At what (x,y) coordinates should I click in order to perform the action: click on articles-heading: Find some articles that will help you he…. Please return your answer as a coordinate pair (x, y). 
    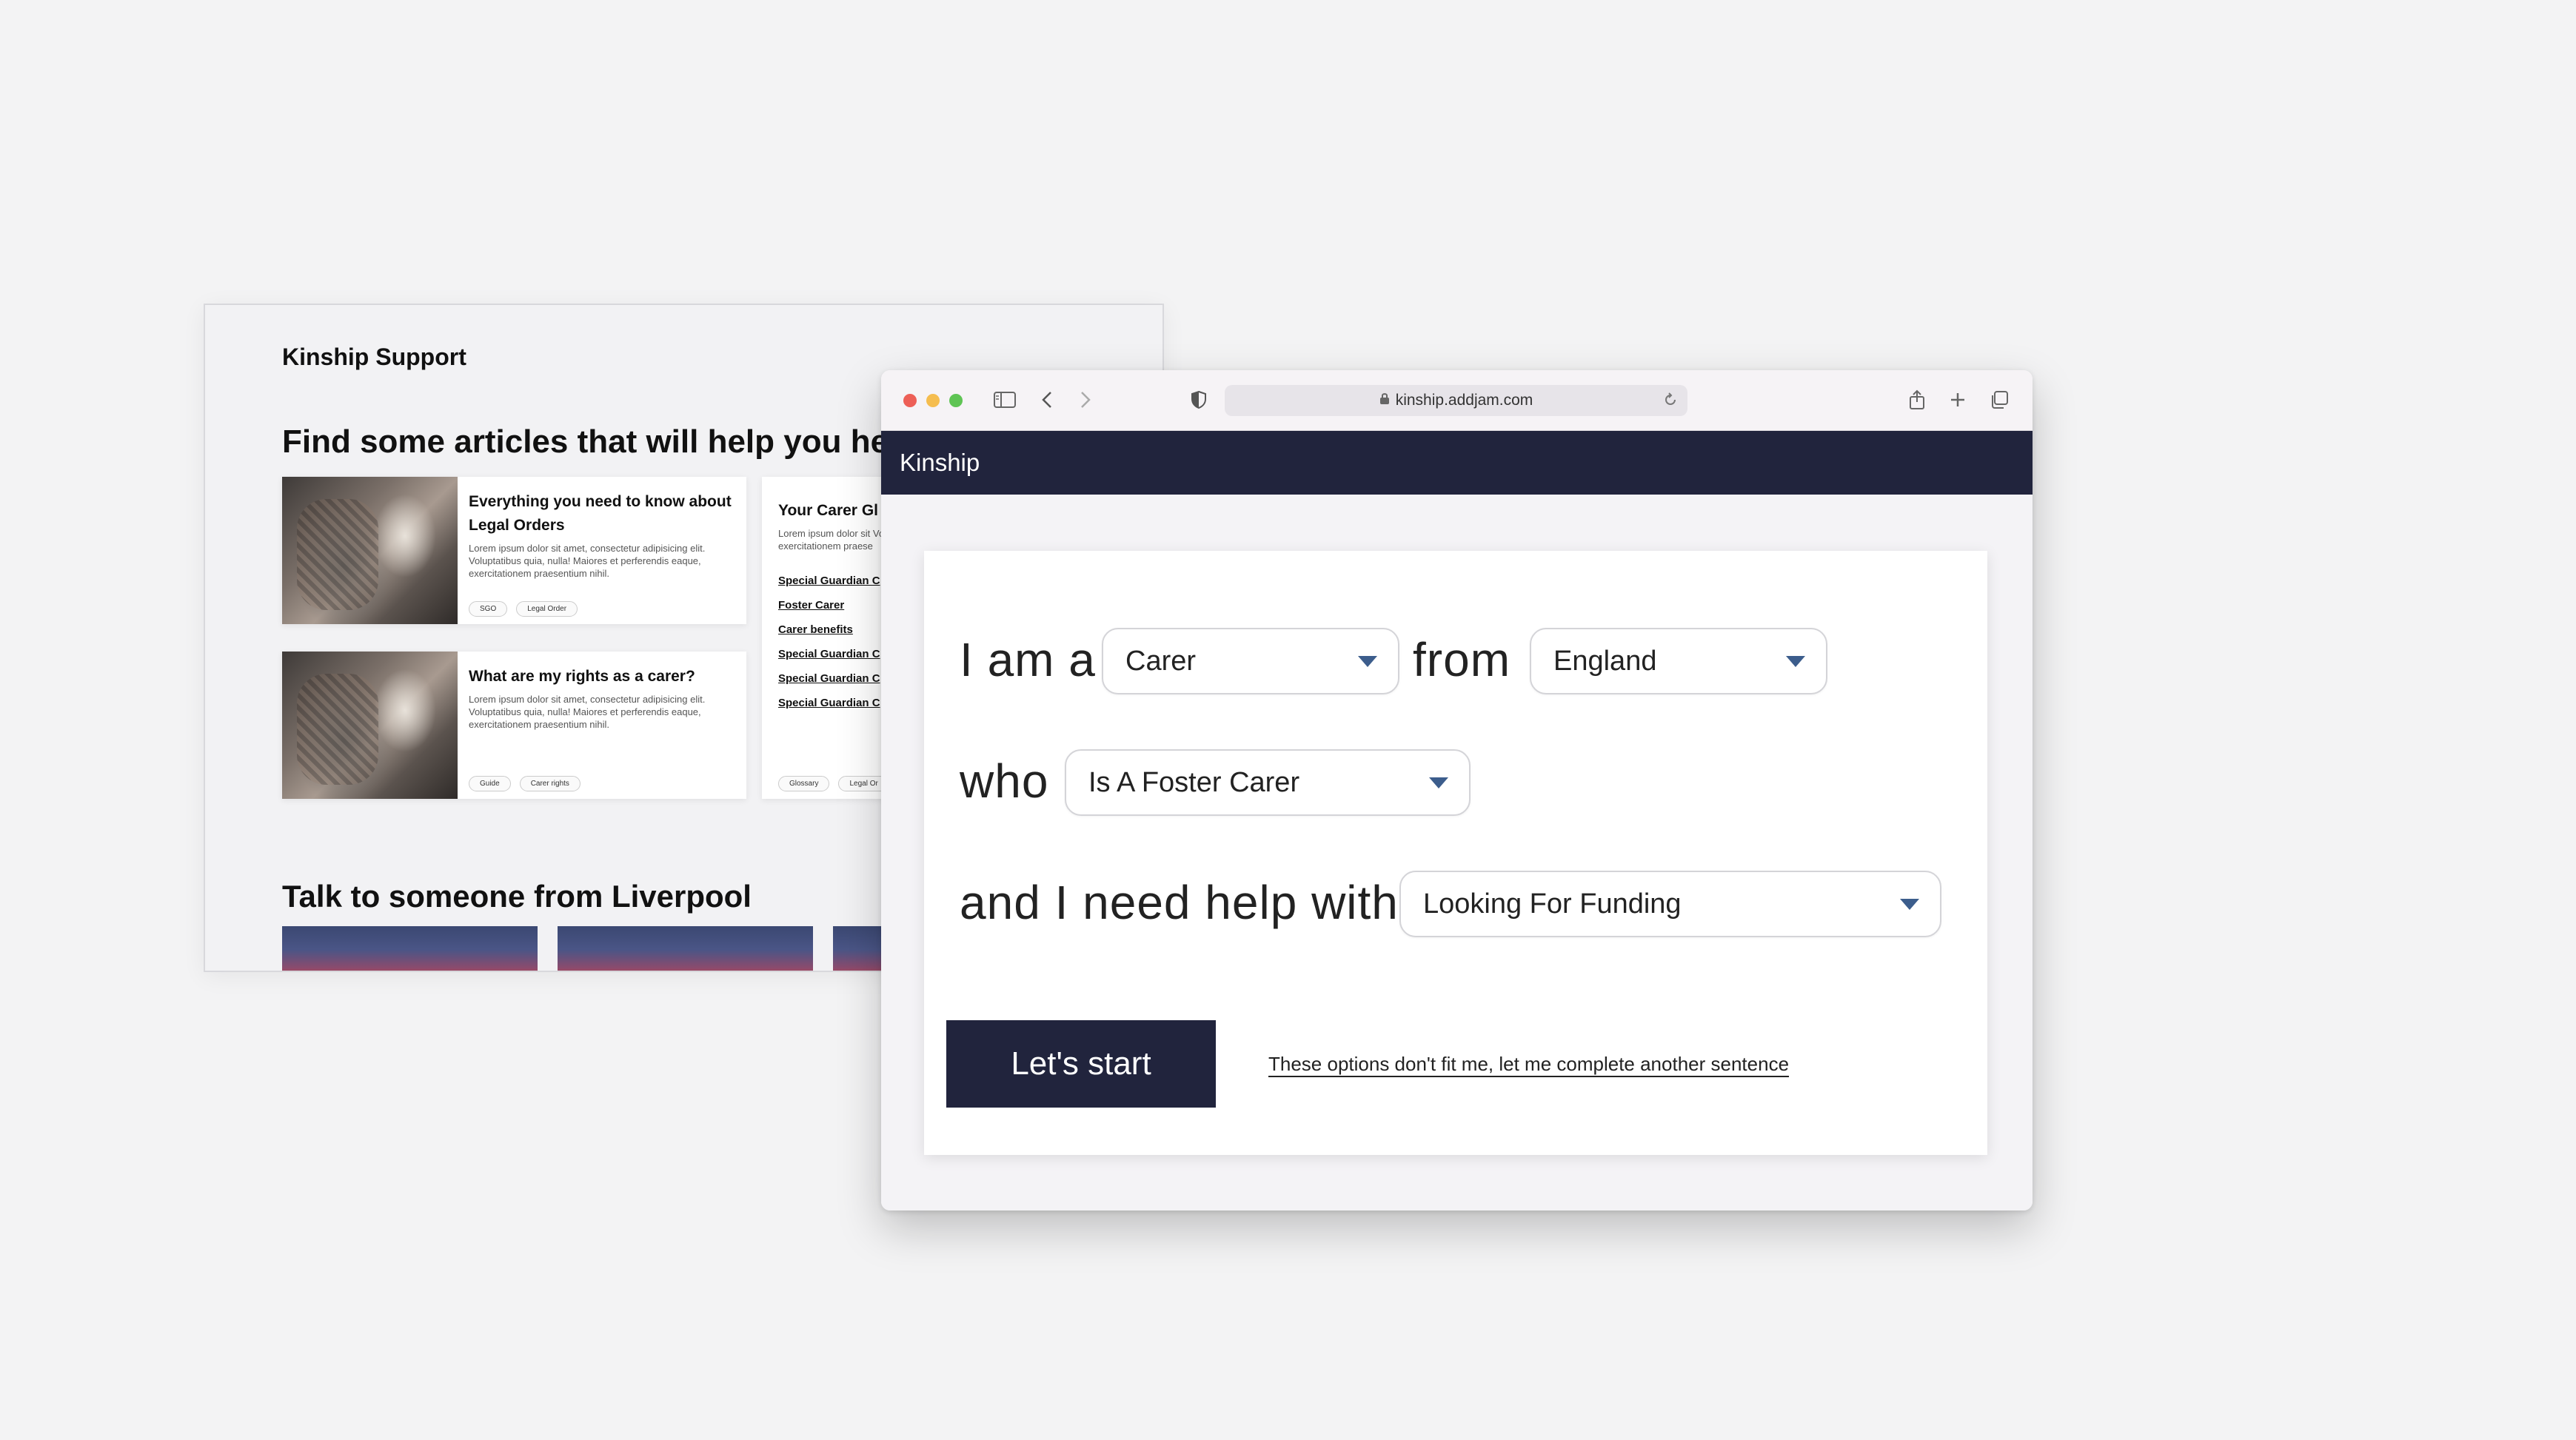
    Looking at the image, I should click on (592, 441).